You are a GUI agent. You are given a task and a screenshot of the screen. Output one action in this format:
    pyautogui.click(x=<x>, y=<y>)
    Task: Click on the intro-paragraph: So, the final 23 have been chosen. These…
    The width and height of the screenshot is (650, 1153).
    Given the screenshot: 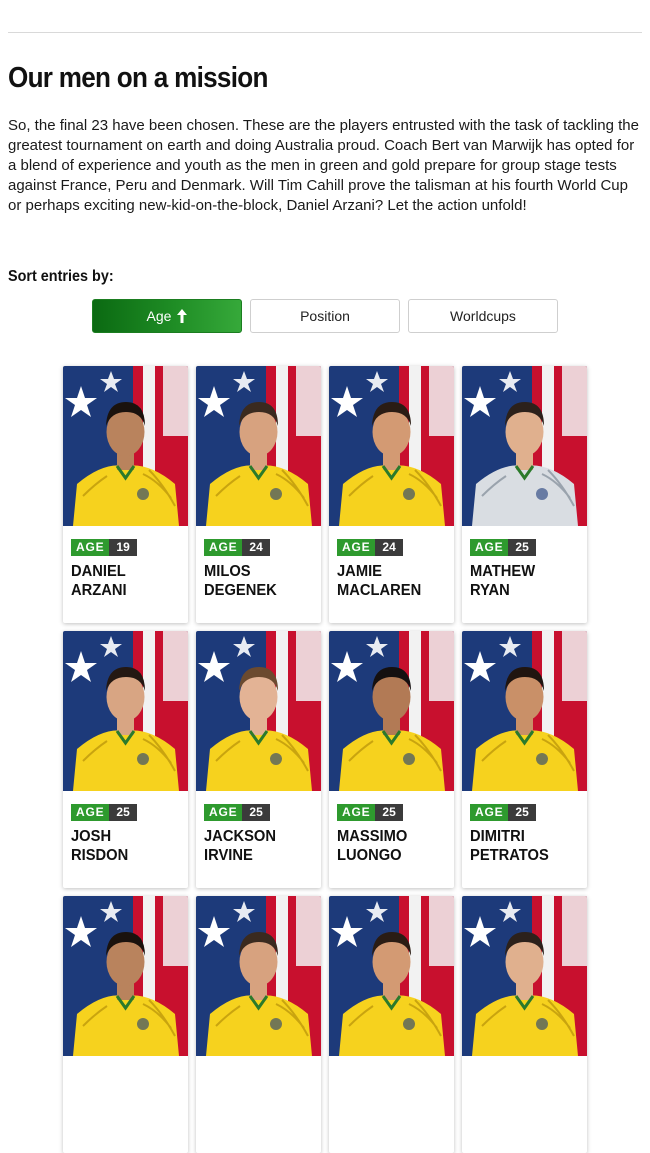 What is the action you would take?
    pyautogui.click(x=323, y=165)
    